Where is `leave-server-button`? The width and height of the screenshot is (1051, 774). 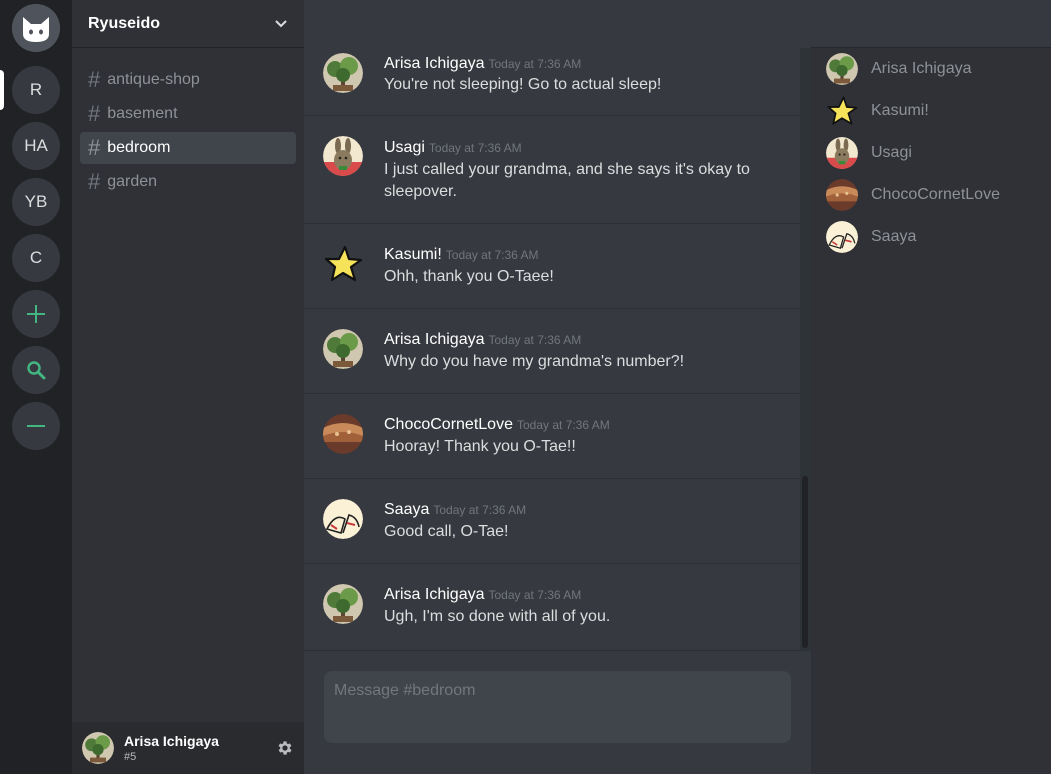 leave-server-button is located at coordinates (36, 426).